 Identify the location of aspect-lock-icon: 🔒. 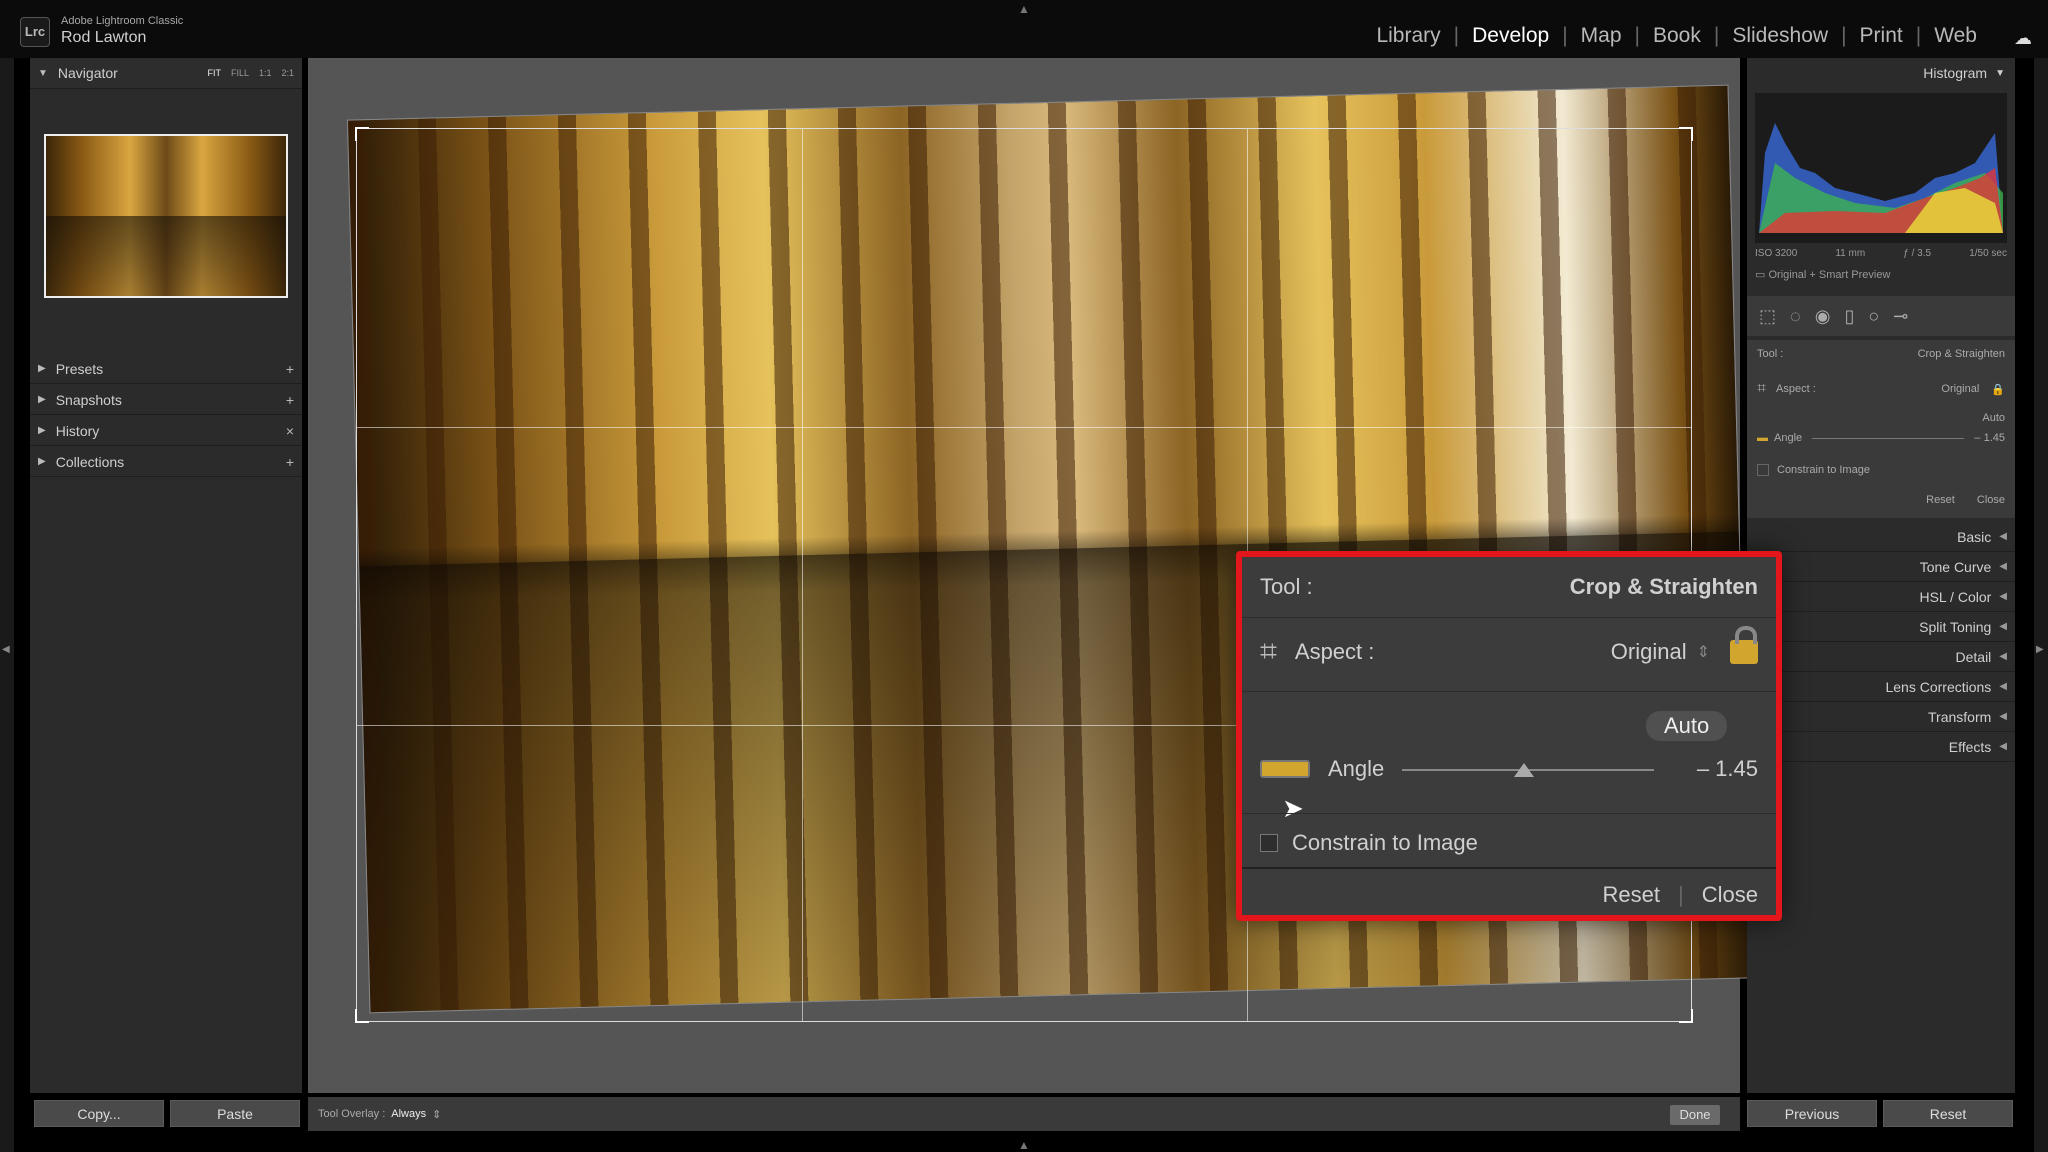
(1998, 389).